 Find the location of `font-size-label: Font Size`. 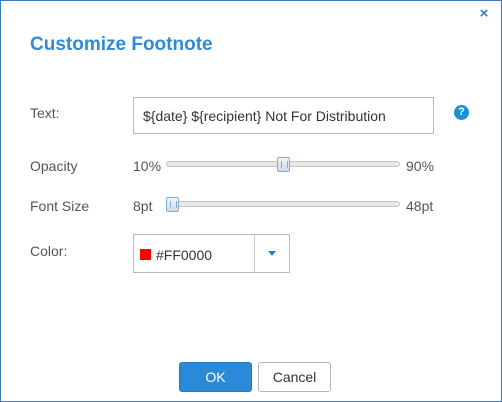

font-size-label: Font Size is located at coordinates (60, 206).